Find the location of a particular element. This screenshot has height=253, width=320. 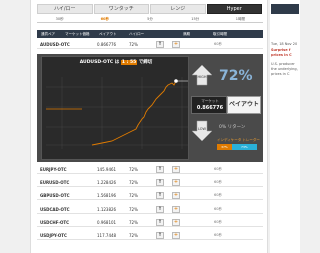

option-type-tabs: ハイ/ロー ワンタッチ レンジ Hyper is located at coordinates (150, 9).